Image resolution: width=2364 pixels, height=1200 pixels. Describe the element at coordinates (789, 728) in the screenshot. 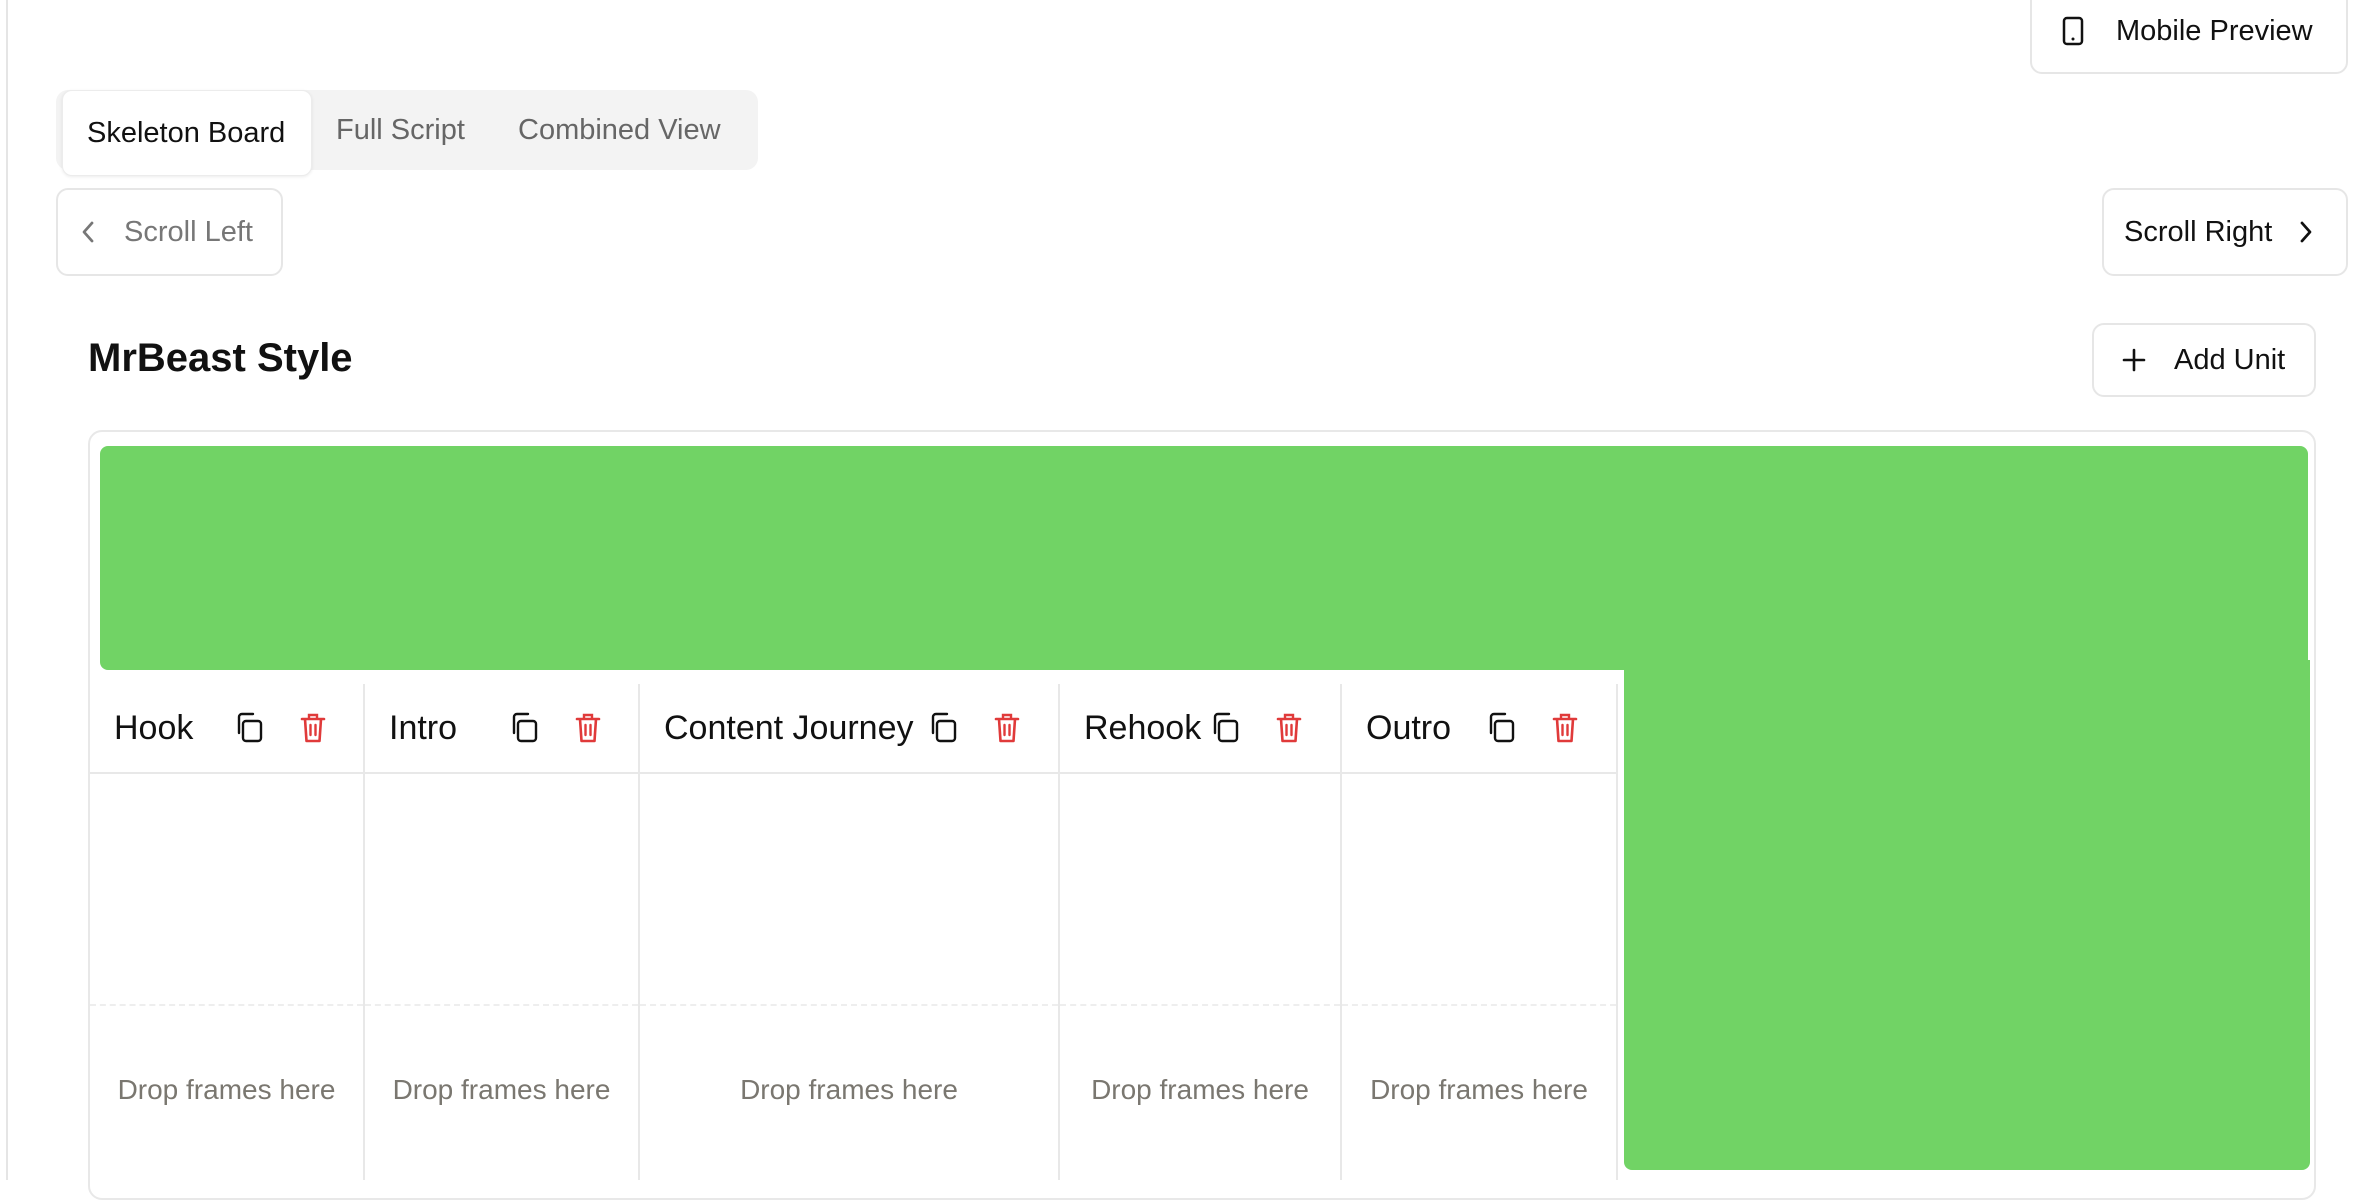

I see `column-title: Content Journey` at that location.